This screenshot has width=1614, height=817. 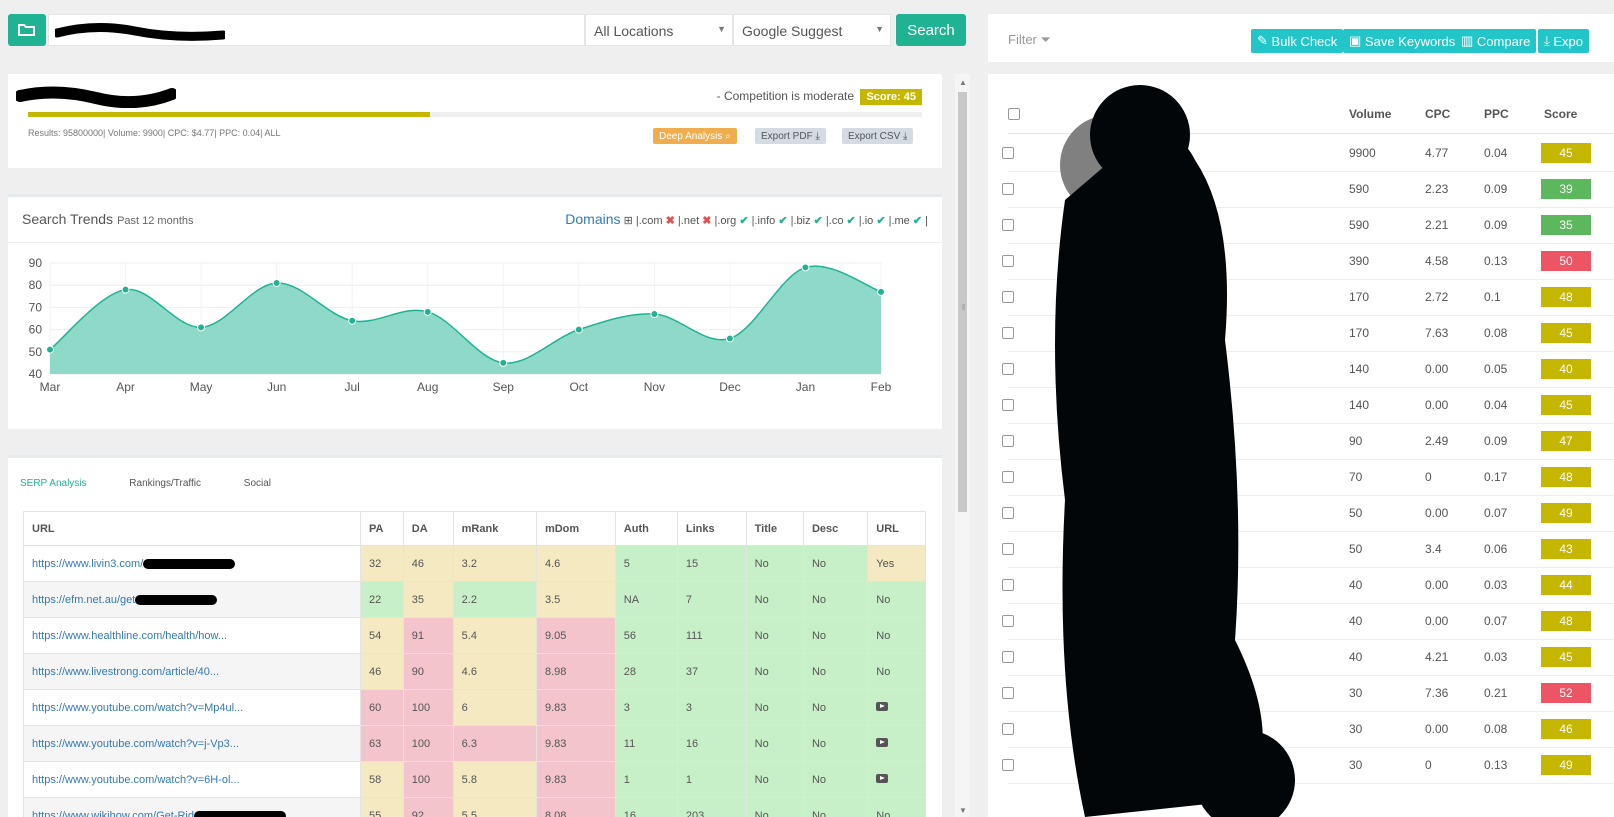 I want to click on check-icon: ✔, so click(x=818, y=221).